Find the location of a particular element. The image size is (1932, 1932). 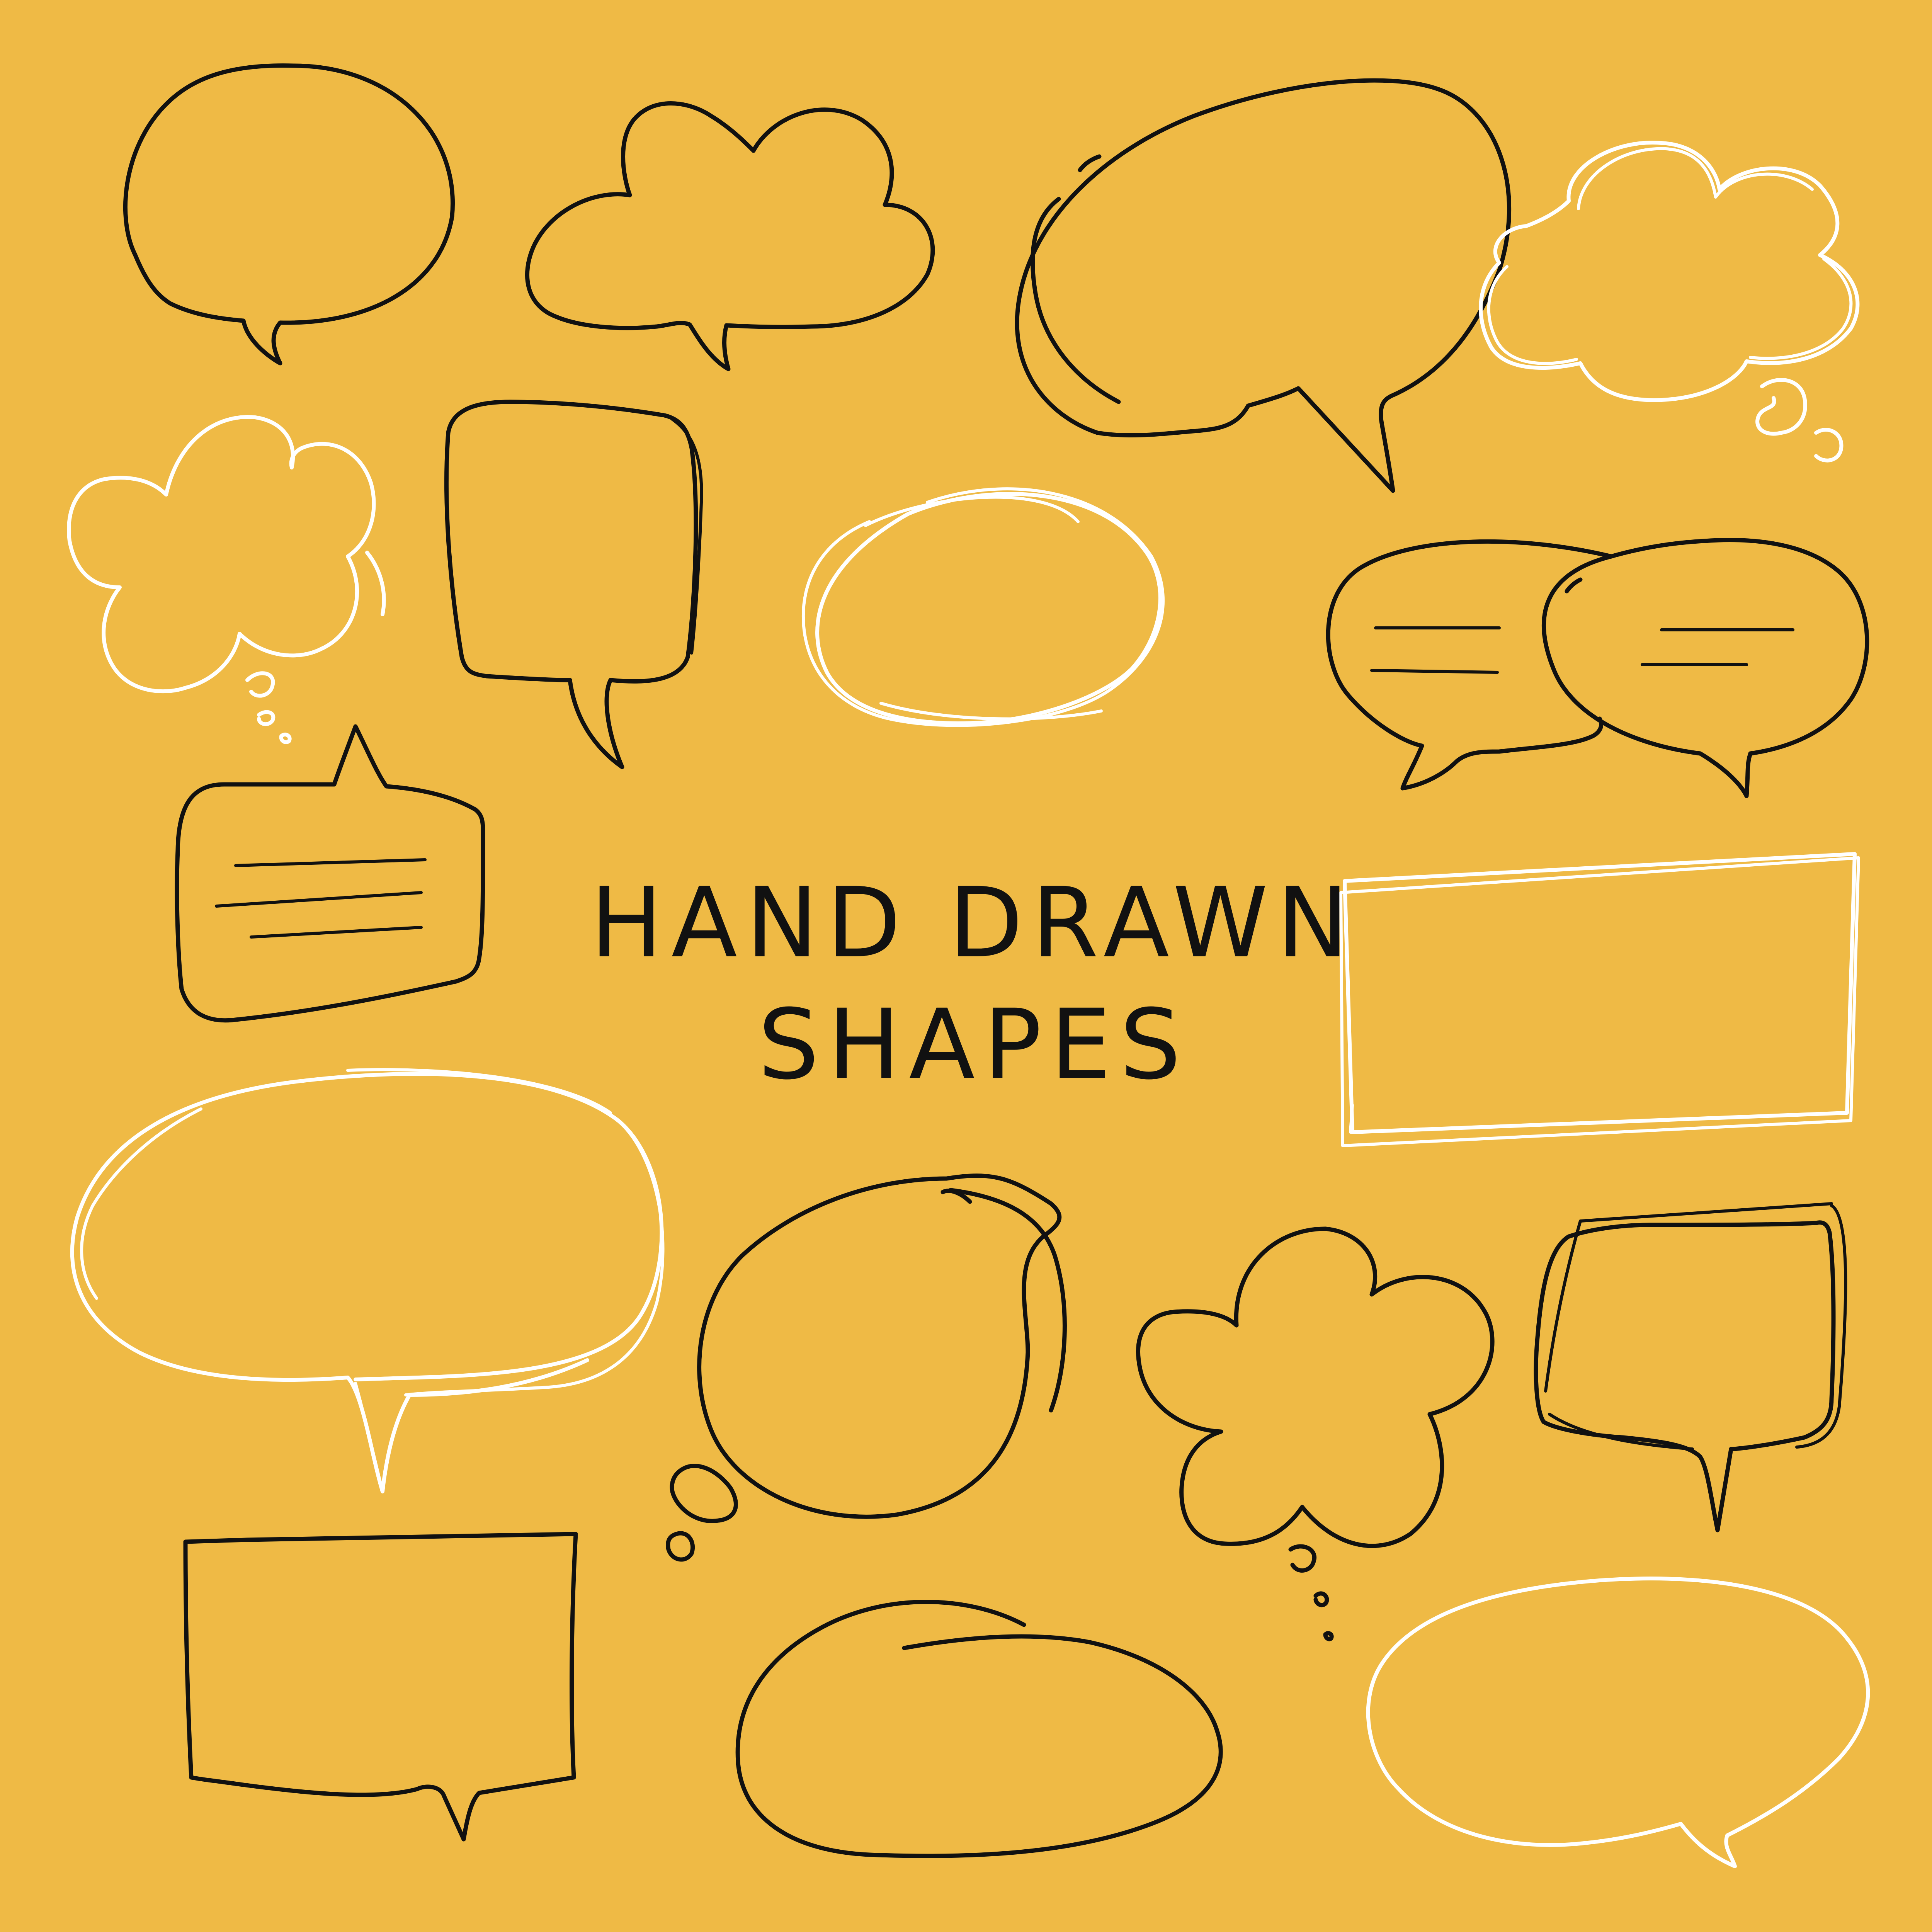

speech-bubble-square is located at coordinates (381, 1687).